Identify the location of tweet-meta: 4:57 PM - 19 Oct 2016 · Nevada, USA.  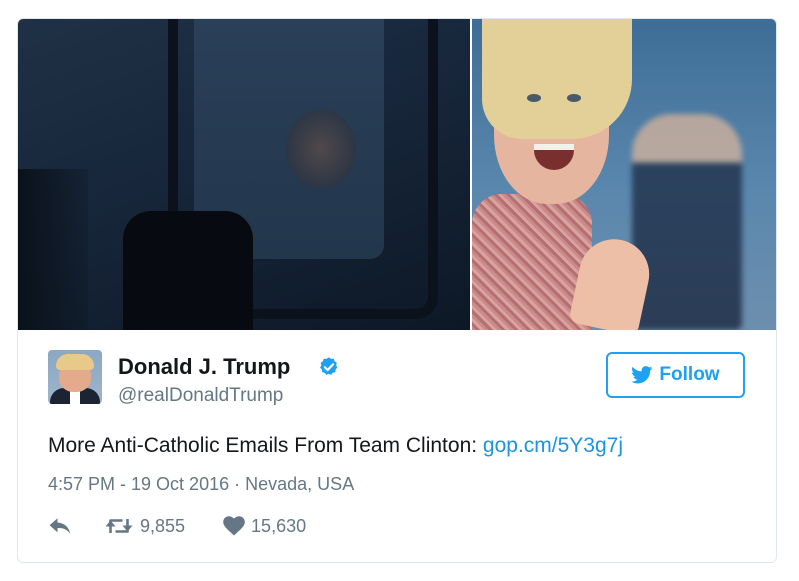
(201, 484).